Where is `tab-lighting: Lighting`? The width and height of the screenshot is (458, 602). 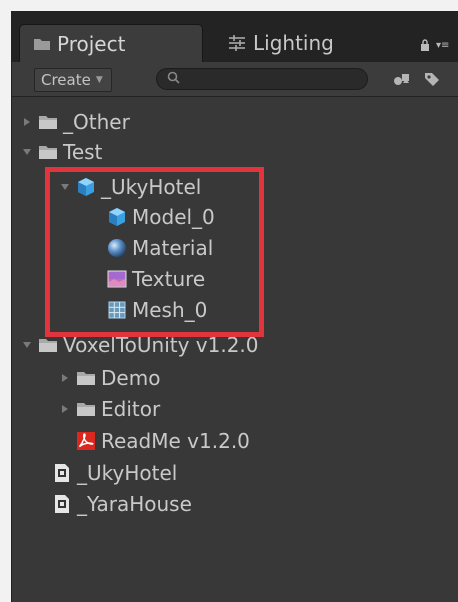 tab-lighting: Lighting is located at coordinates (317, 43).